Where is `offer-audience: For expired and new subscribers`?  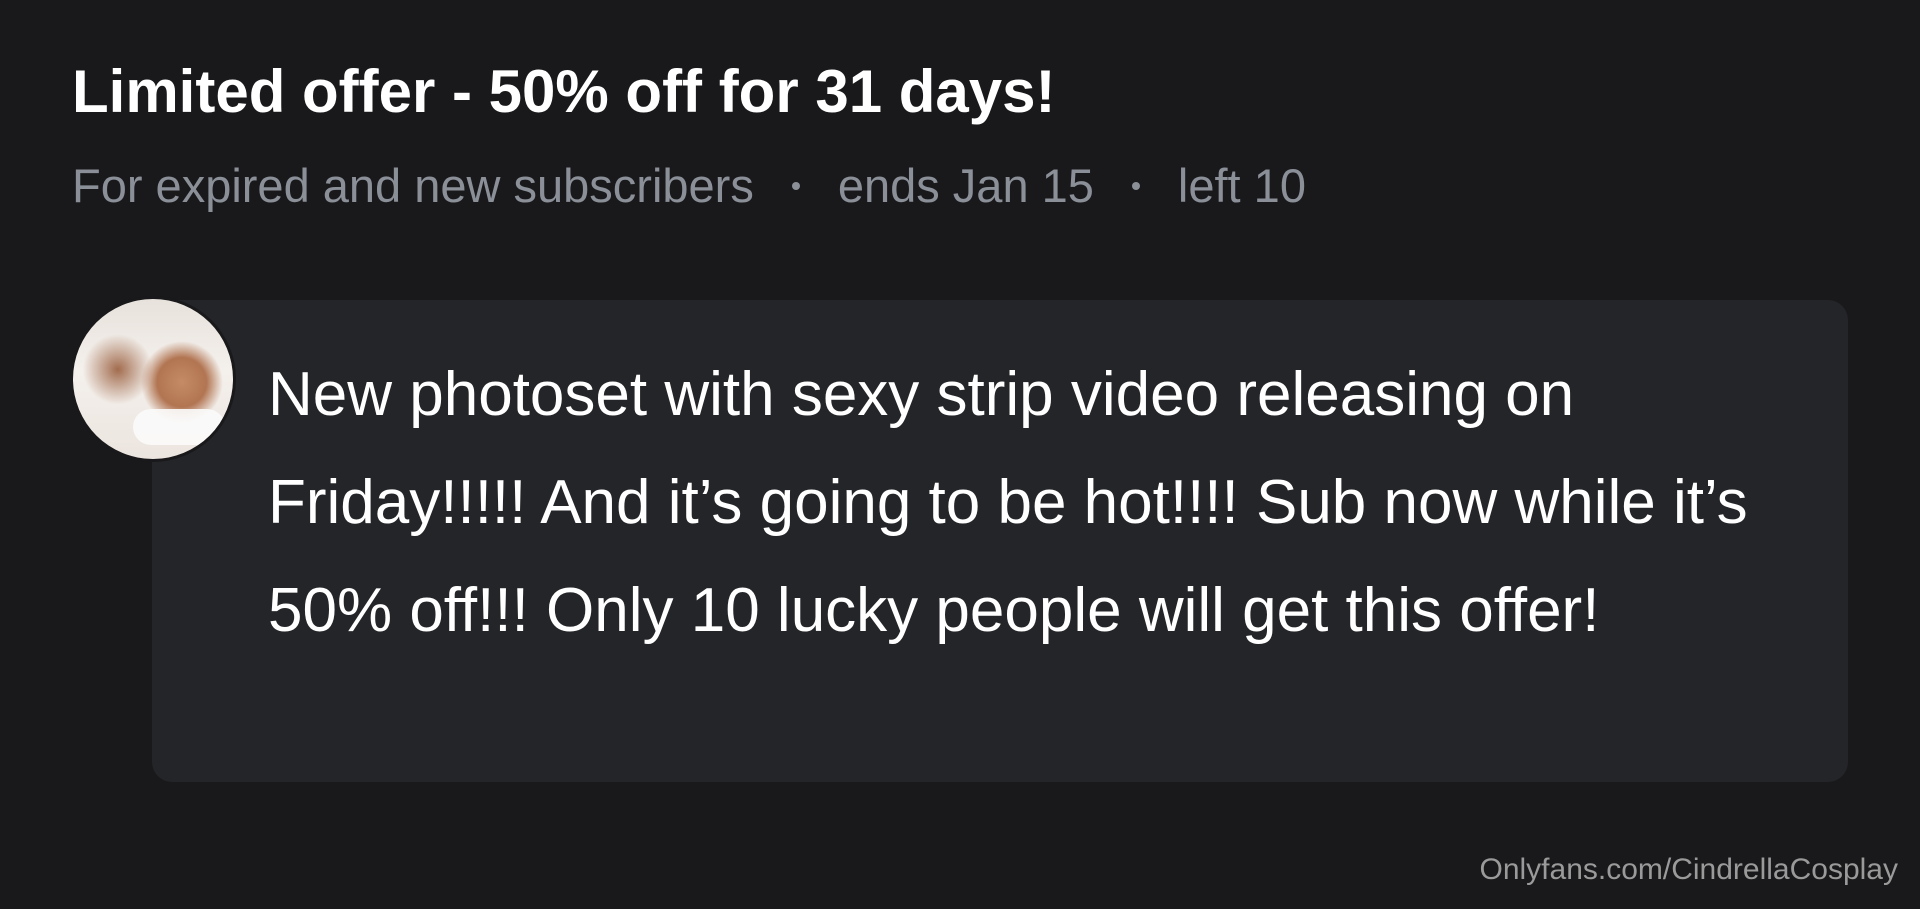
offer-audience: For expired and new subscribers is located at coordinates (413, 185).